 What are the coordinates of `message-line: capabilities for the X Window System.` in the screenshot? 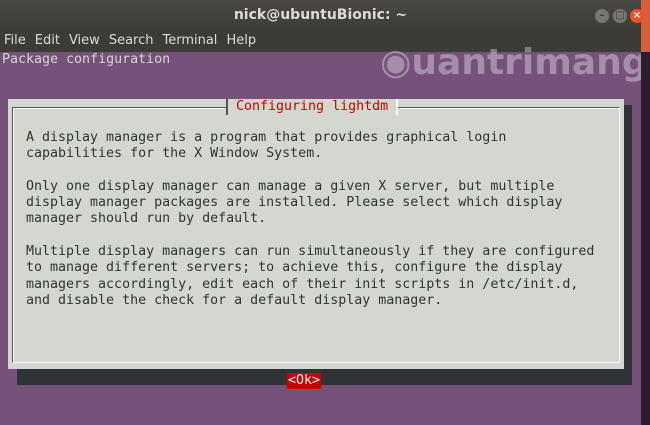 It's located at (174, 154).